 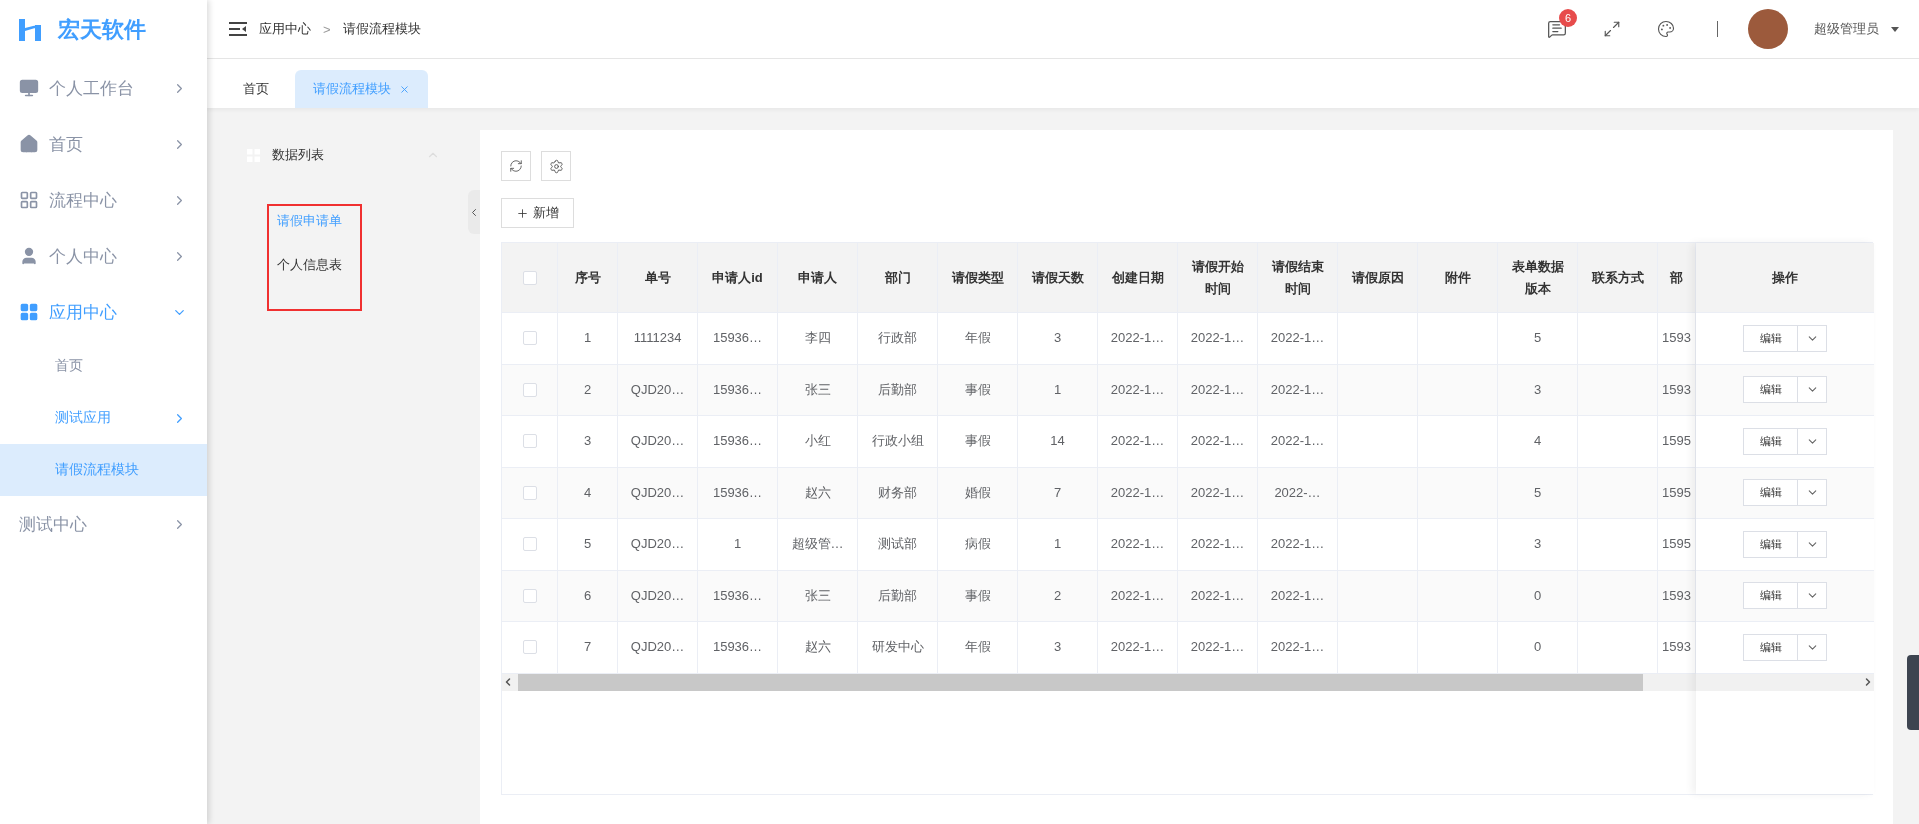 I want to click on avatar-photo-placeholder, so click(x=1768, y=29).